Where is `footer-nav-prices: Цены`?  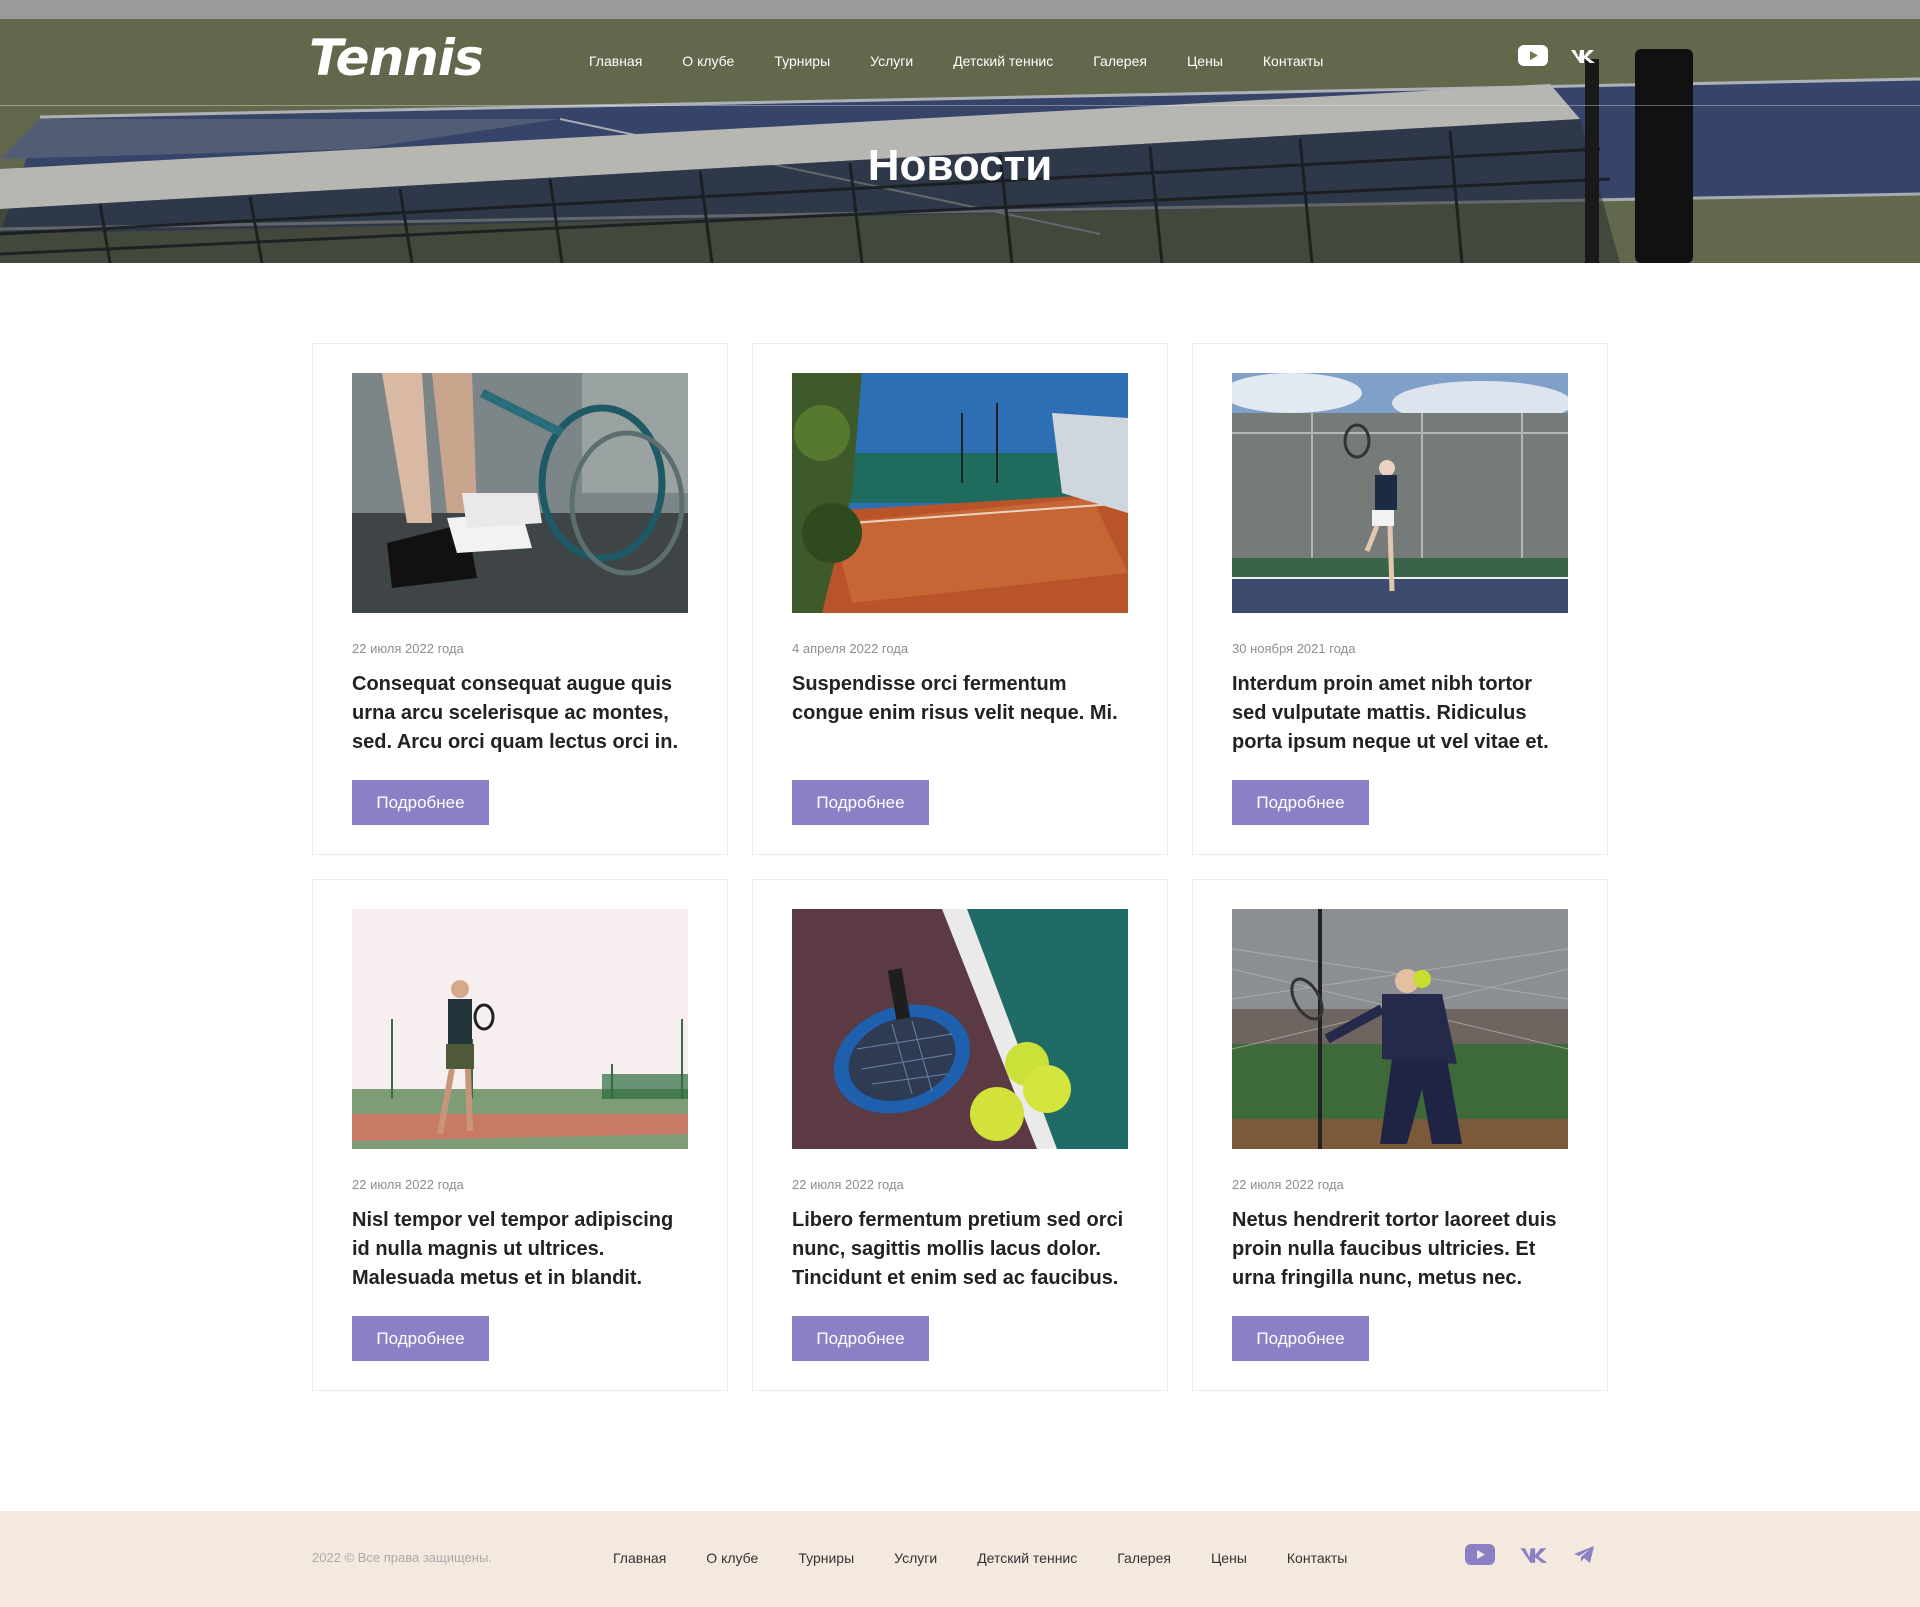
footer-nav-prices: Цены is located at coordinates (1229, 1558).